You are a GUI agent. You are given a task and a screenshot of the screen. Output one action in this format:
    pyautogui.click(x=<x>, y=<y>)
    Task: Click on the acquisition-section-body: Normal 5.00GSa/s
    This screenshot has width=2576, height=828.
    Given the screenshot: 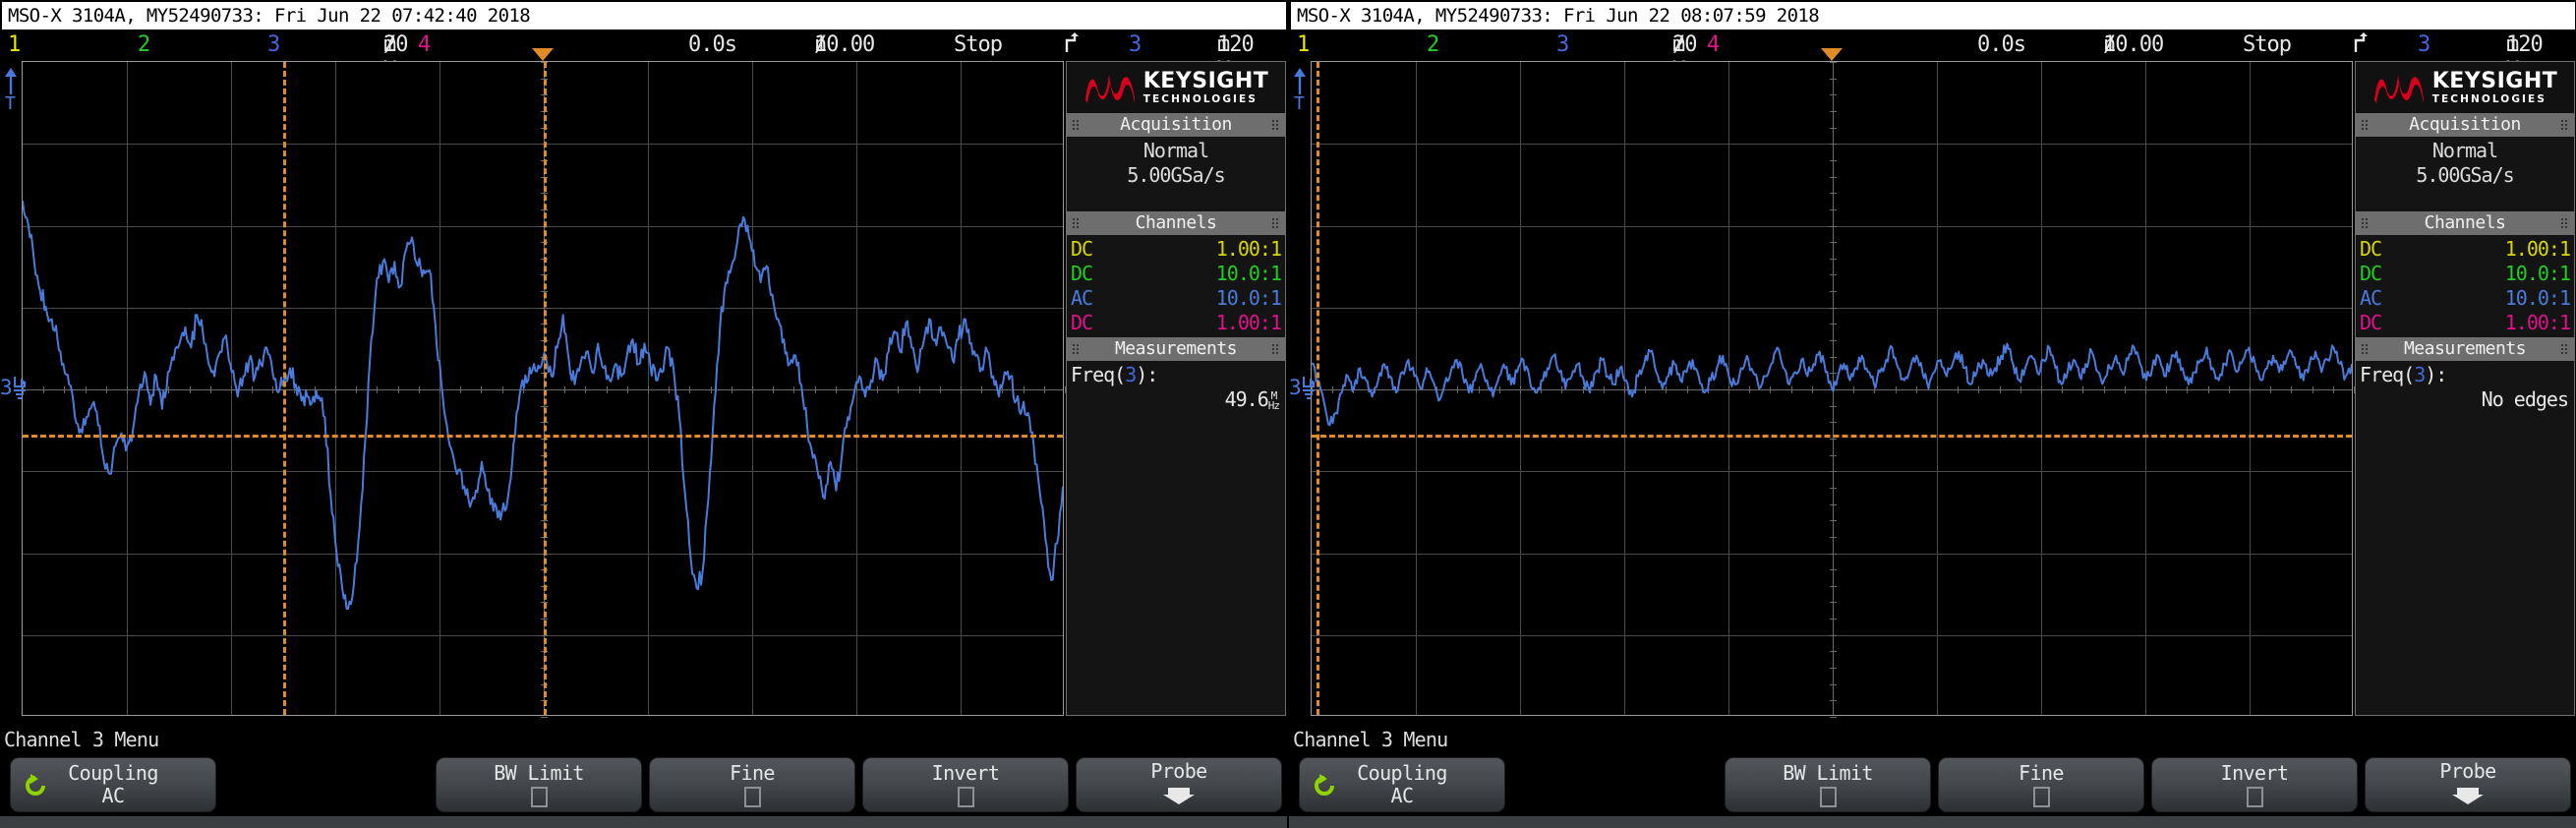 What is the action you would take?
    pyautogui.click(x=1176, y=174)
    